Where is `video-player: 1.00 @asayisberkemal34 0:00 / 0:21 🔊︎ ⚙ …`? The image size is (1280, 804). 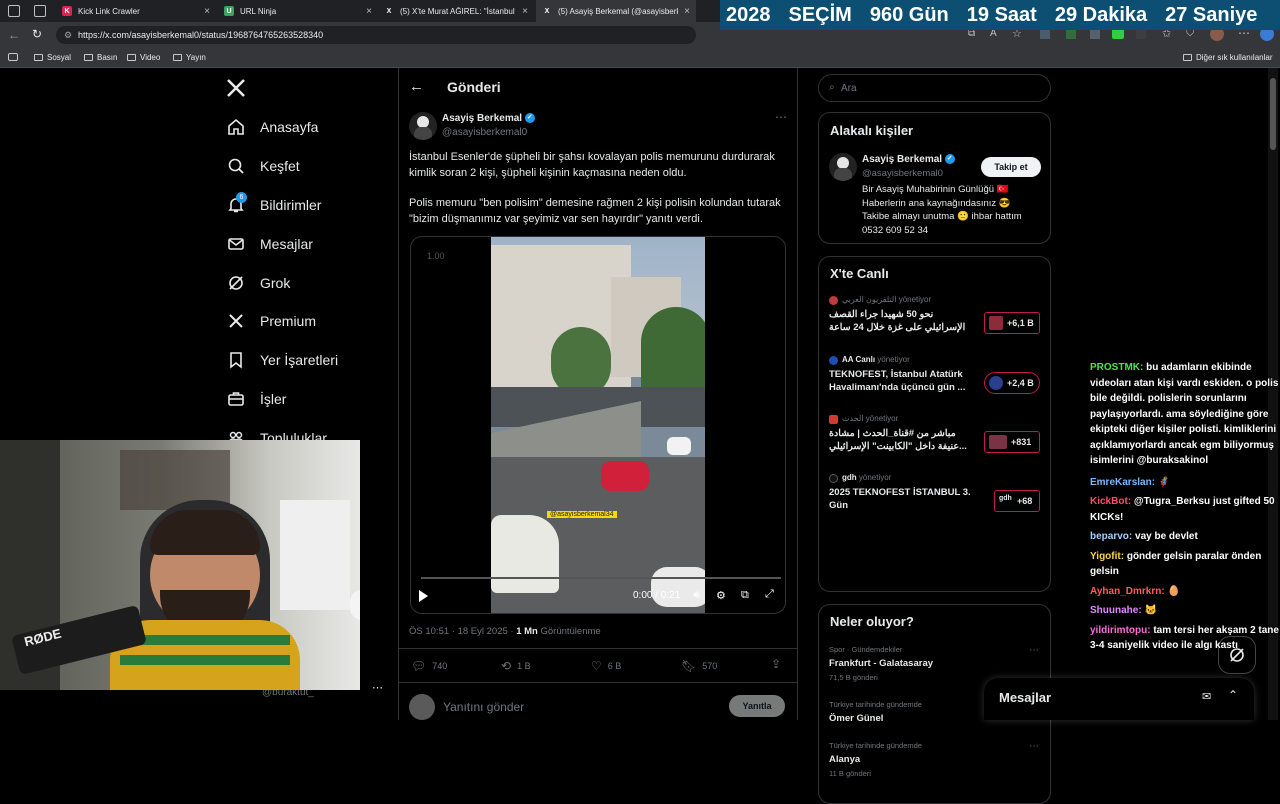
video-player: 1.00 @asayisberkemal34 0:00 / 0:21 🔊︎ ⚙ … is located at coordinates (598, 425).